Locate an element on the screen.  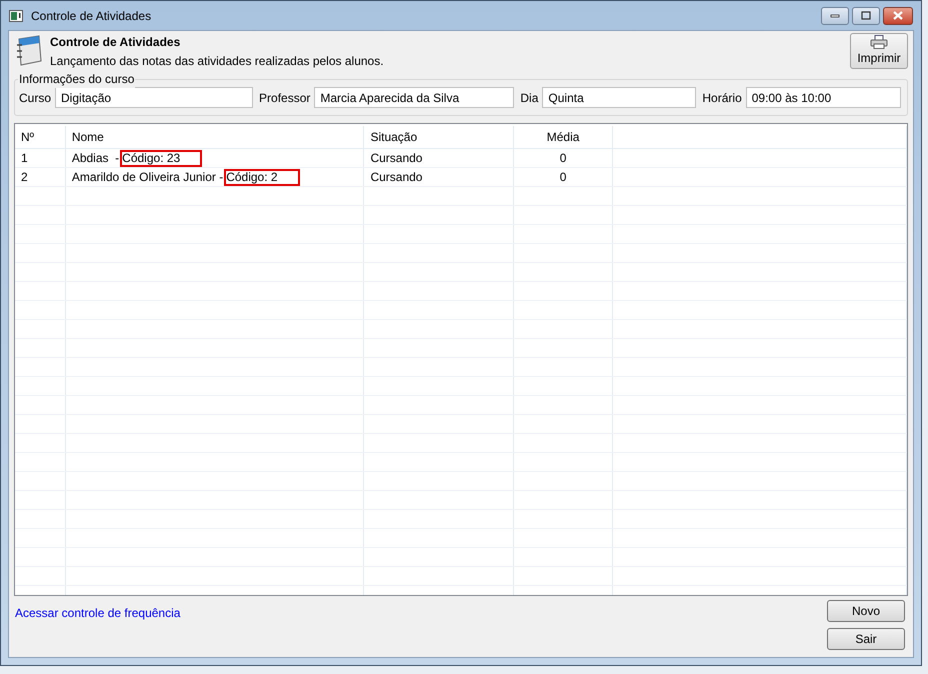
close-icon is located at coordinates (898, 15).